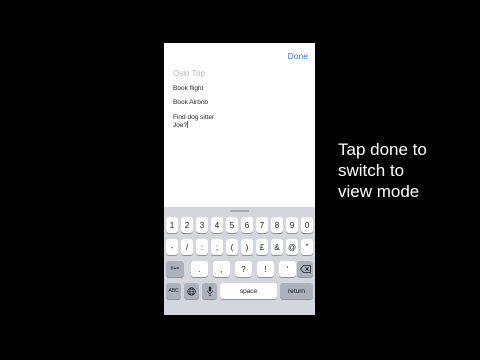 Image resolution: width=480 pixels, height=360 pixels. What do you see at coordinates (292, 247) in the screenshot?
I see `key-at: @` at bounding box center [292, 247].